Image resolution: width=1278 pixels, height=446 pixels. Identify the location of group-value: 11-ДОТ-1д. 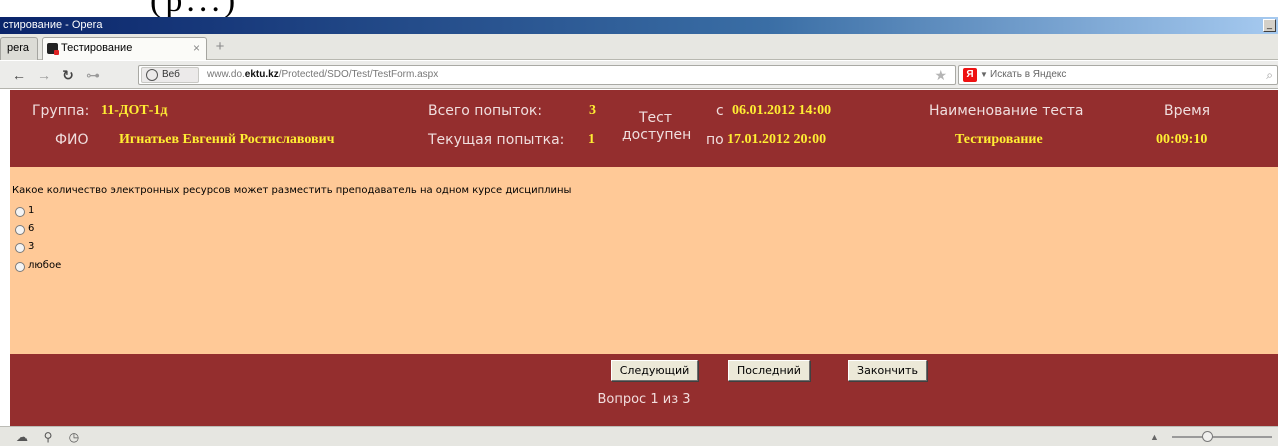
(134, 110).